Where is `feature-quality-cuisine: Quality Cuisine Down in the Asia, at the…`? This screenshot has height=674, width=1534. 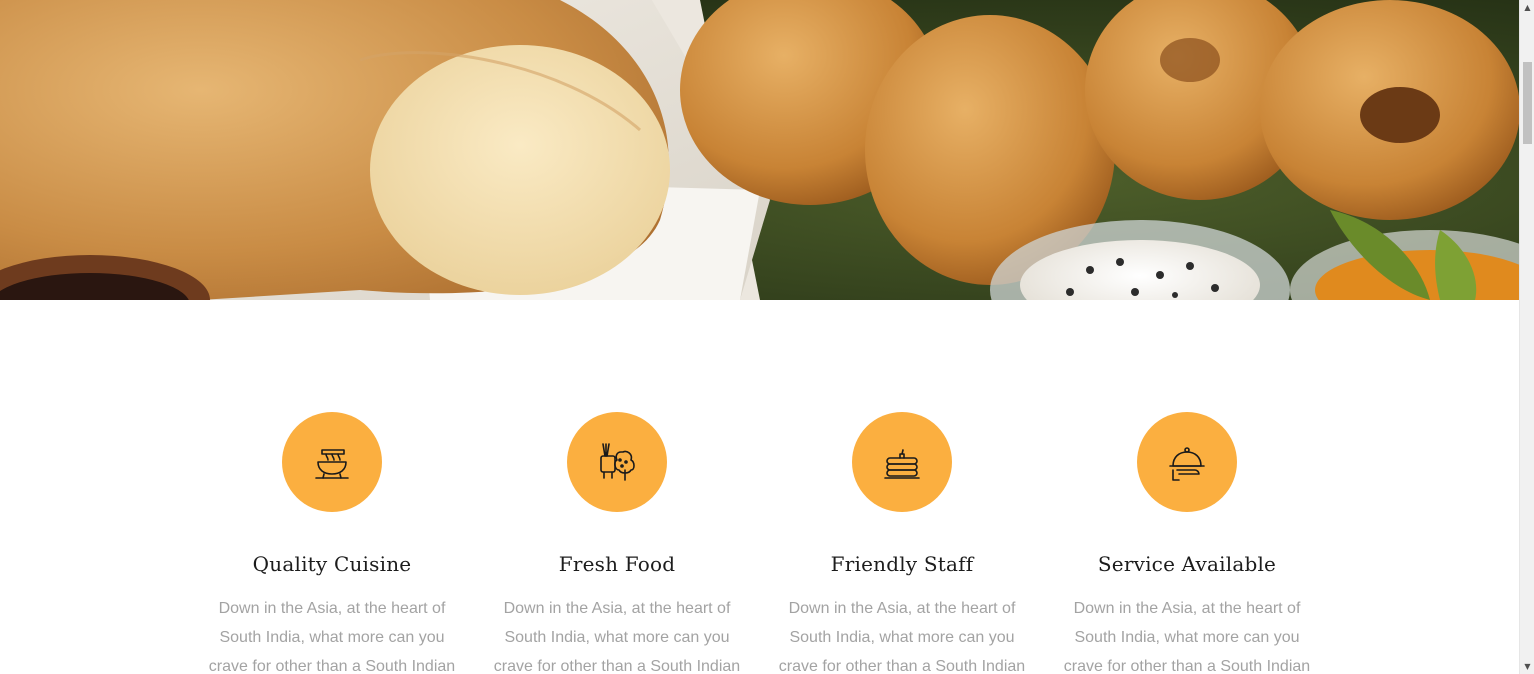
feature-quality-cuisine: Quality Cuisine Down in the Asia, at the… is located at coordinates (332, 543).